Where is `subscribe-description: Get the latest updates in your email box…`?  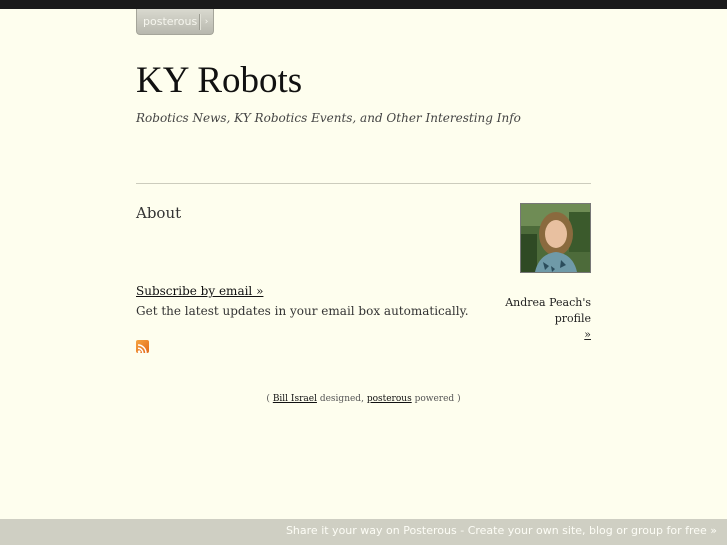
subscribe-description: Get the latest updates in your email box… is located at coordinates (302, 311).